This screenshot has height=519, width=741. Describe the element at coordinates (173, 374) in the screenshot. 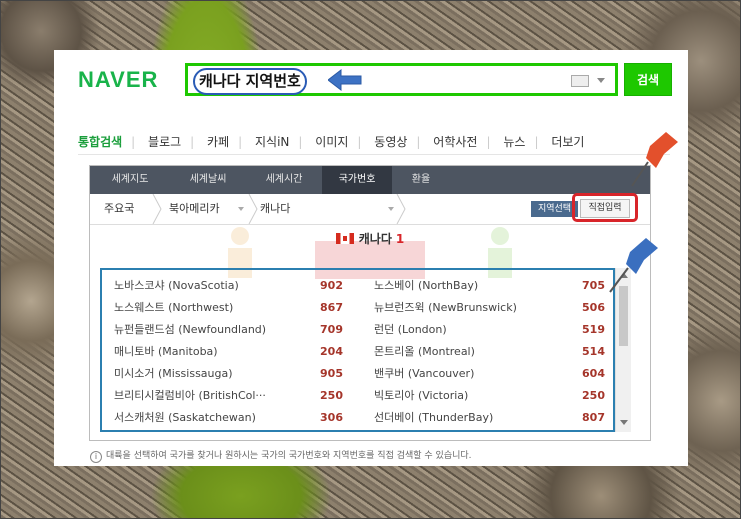

I see `region-name: 미시소거 (Mississauga)` at that location.